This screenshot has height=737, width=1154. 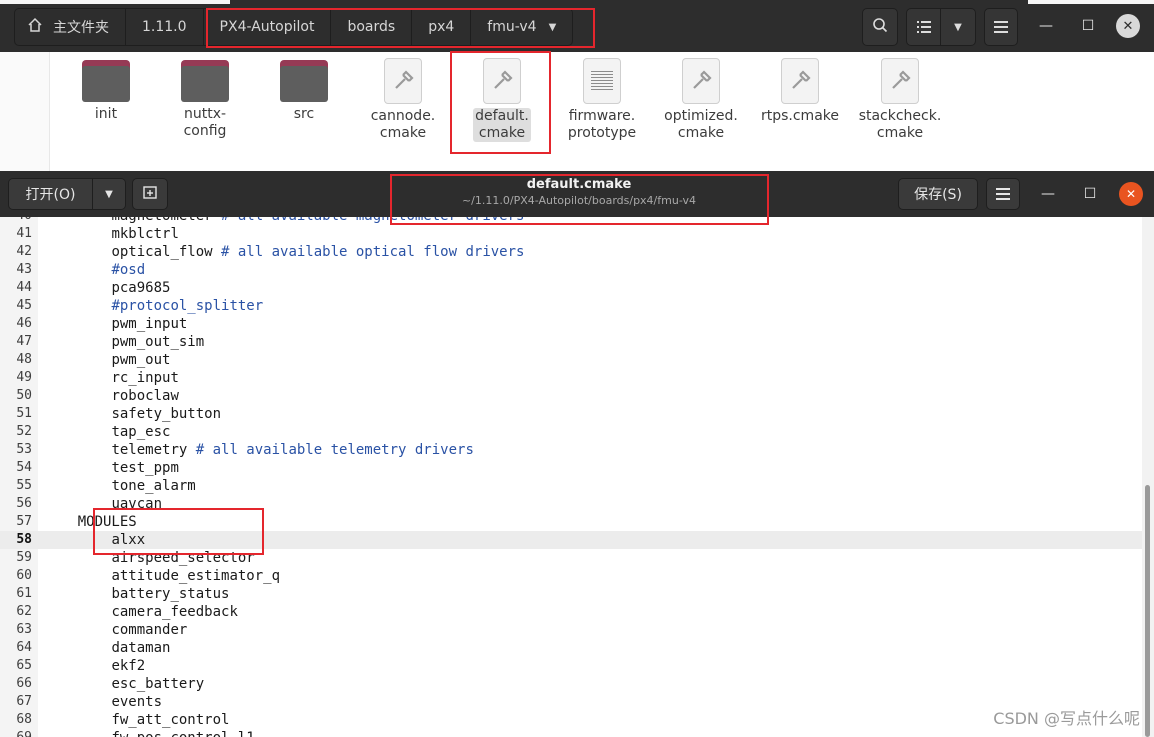 What do you see at coordinates (521, 27) in the screenshot?
I see `breadcrumb-fmu-v4: fmu-v4 ▼` at bounding box center [521, 27].